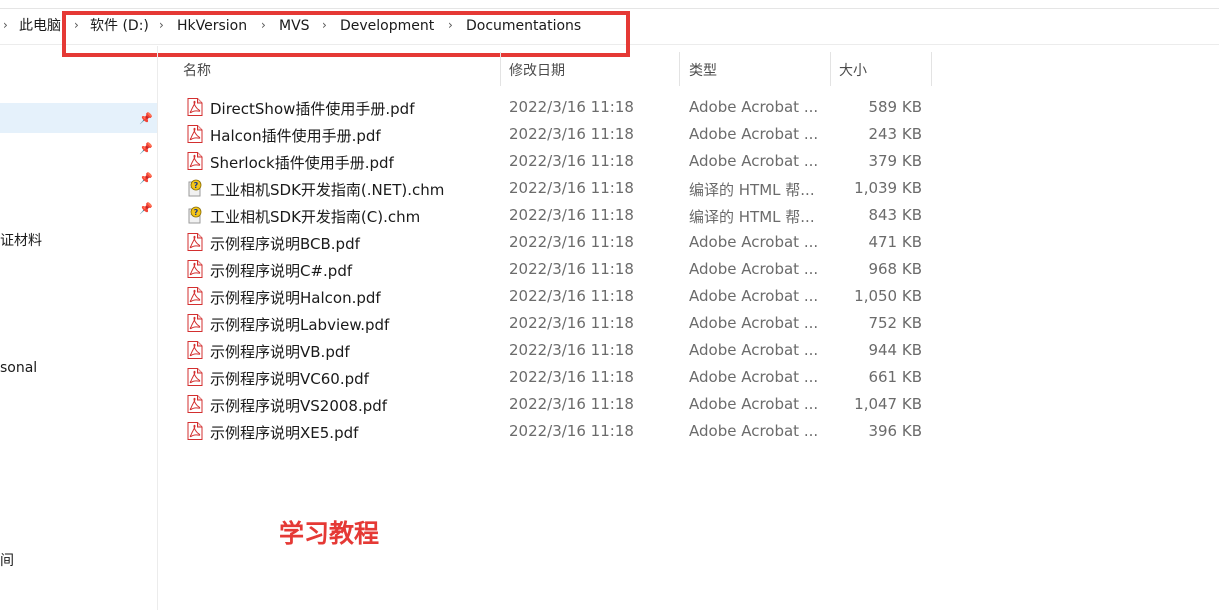 This screenshot has height=610, width=1219. Describe the element at coordinates (853, 70) in the screenshot. I see `column-header-size: 大小` at that location.